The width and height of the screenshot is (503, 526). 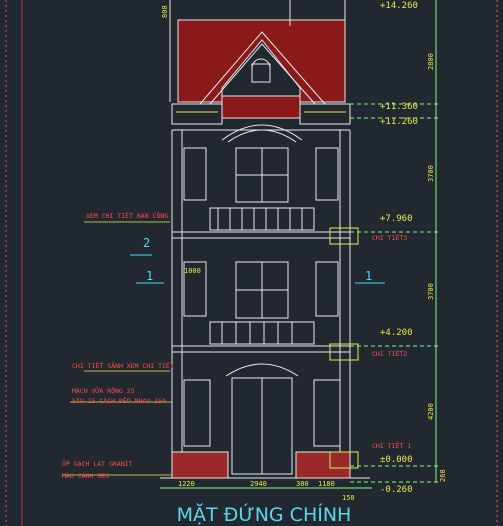 What do you see at coordinates (396, 333) in the screenshot?
I see `level-label: +4.200` at bounding box center [396, 333].